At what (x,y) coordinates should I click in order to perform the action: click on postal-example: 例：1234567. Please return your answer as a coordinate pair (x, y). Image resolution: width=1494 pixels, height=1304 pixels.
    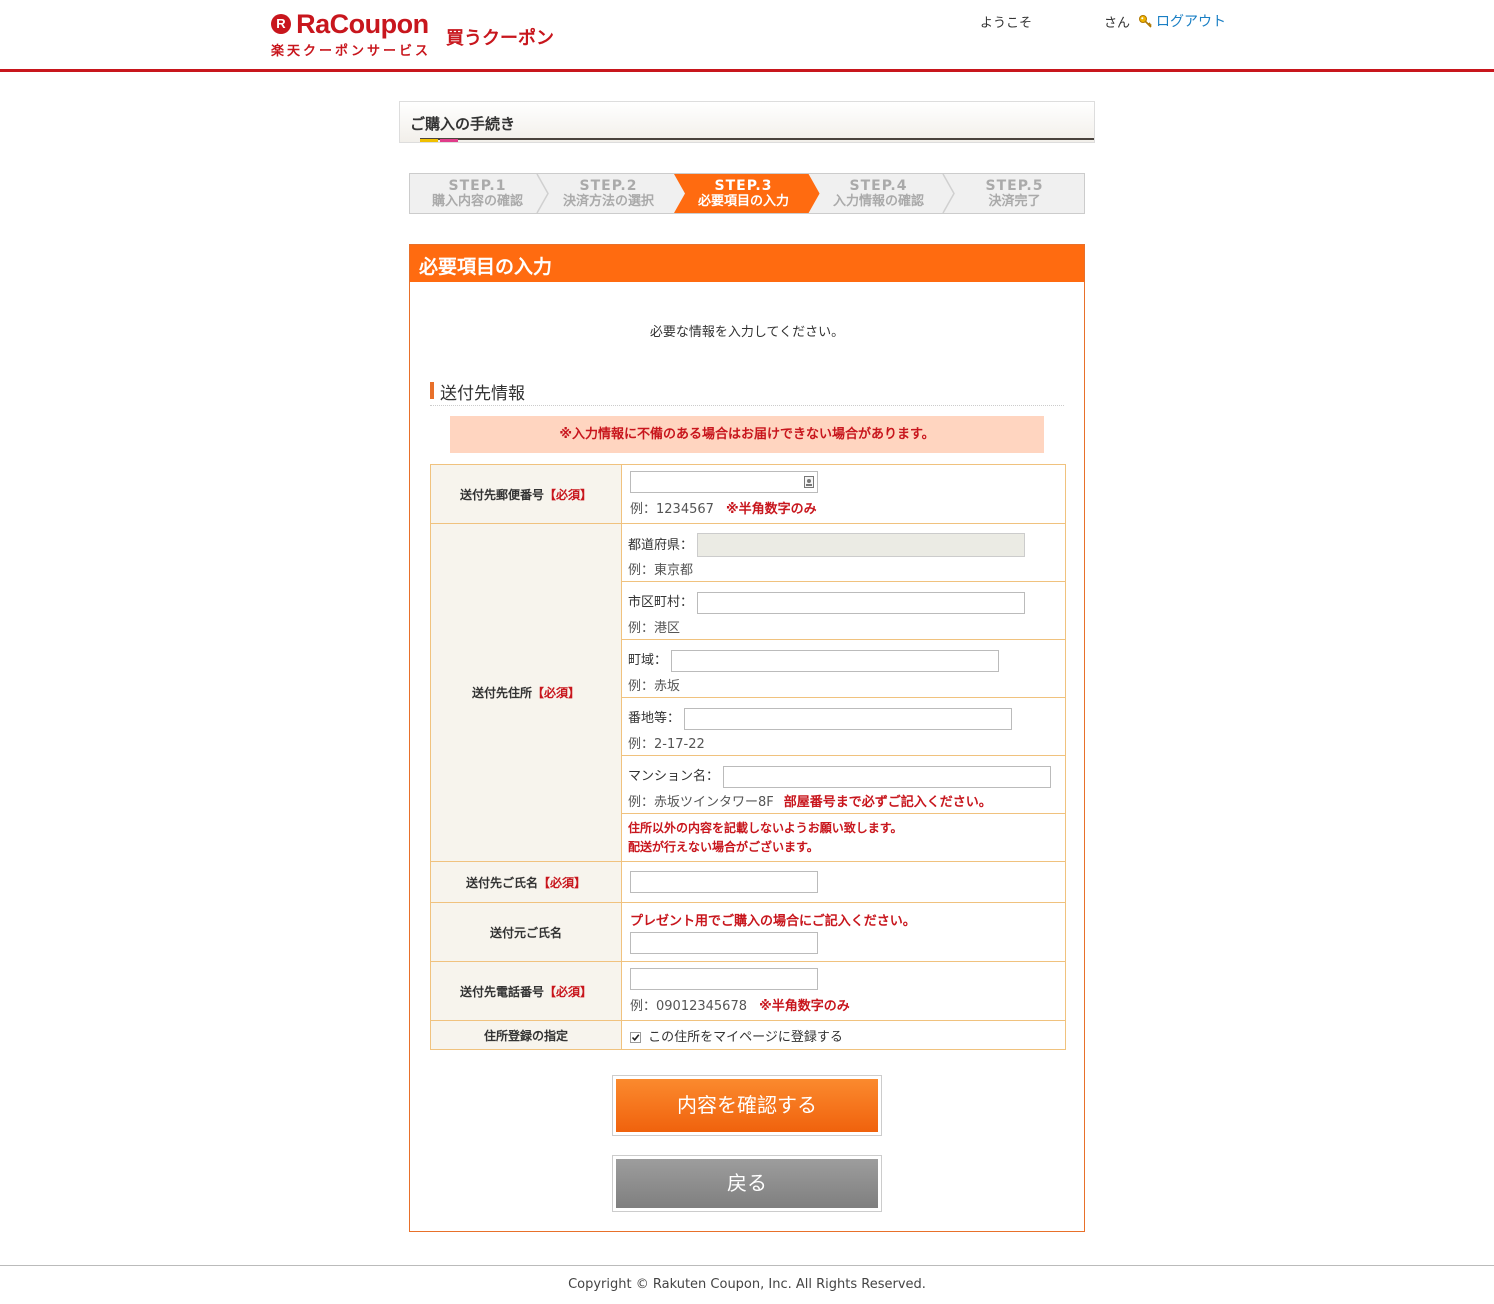
    Looking at the image, I should click on (672, 509).